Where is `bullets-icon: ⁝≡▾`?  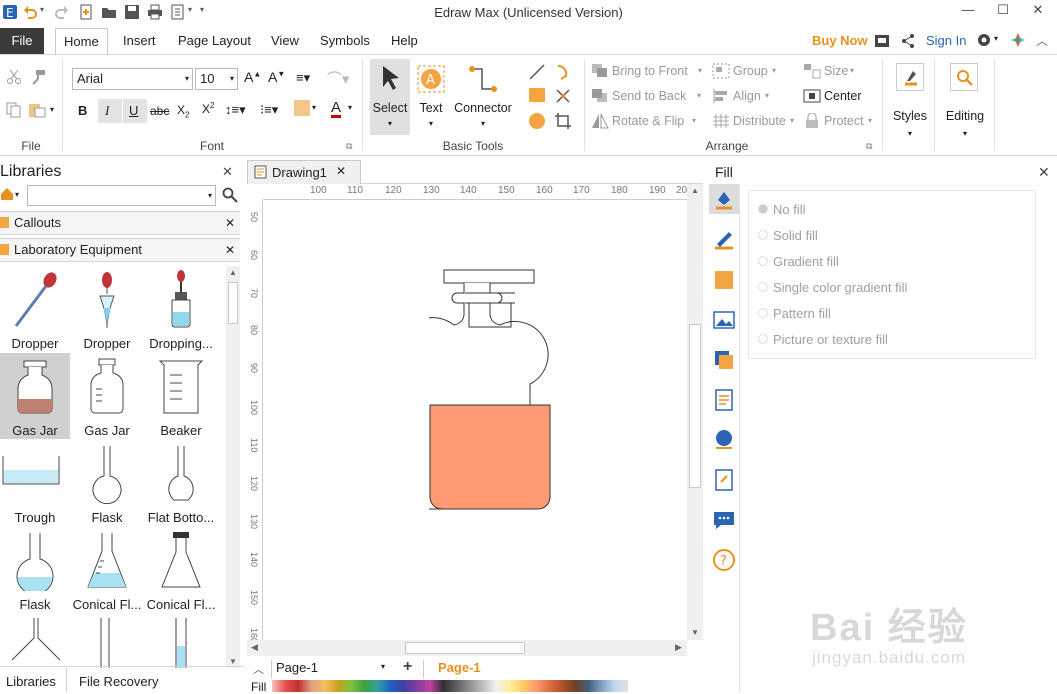 bullets-icon: ⁝≡▾ is located at coordinates (269, 110).